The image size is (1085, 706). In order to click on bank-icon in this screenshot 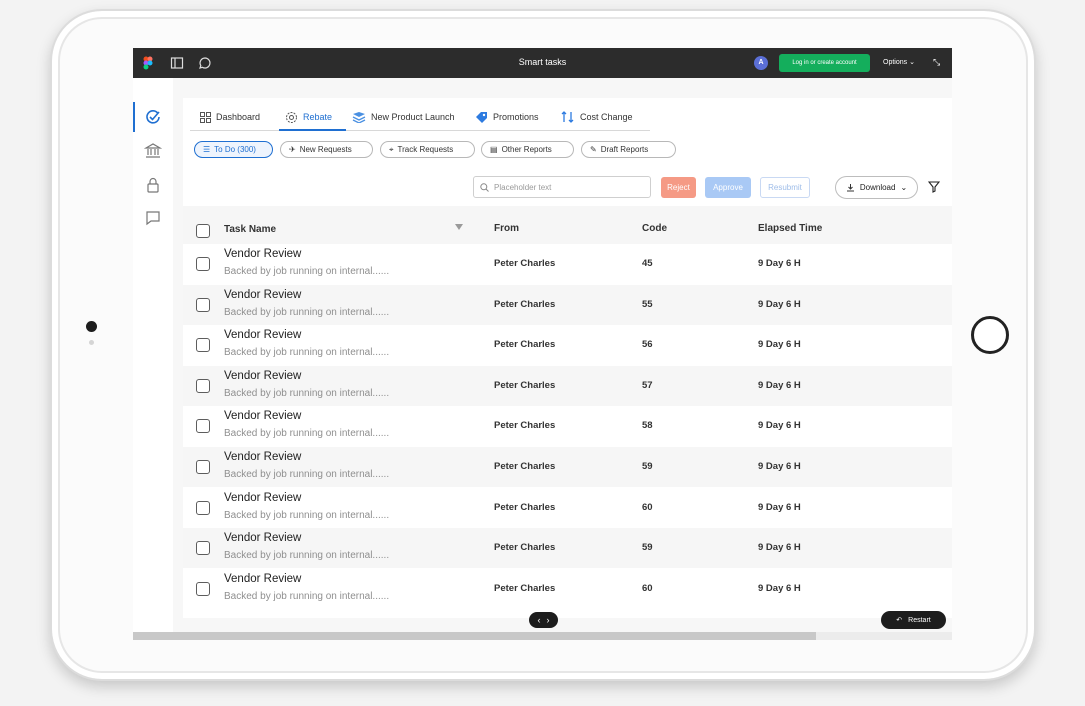, I will do `click(153, 151)`.